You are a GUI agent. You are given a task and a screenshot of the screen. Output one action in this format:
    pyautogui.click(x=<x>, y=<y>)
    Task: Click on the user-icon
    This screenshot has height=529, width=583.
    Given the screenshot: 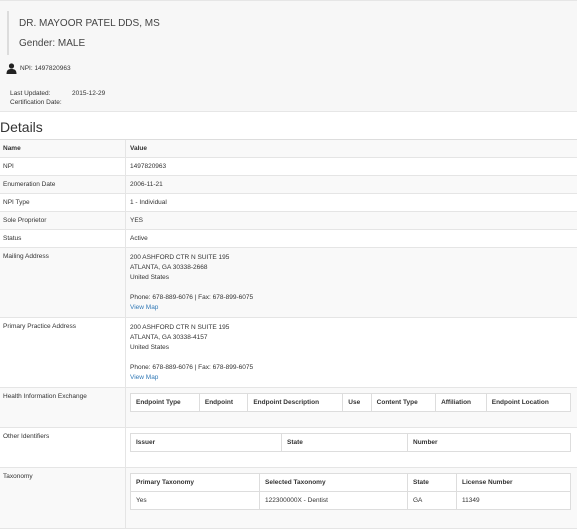 What is the action you would take?
    pyautogui.click(x=11, y=68)
    